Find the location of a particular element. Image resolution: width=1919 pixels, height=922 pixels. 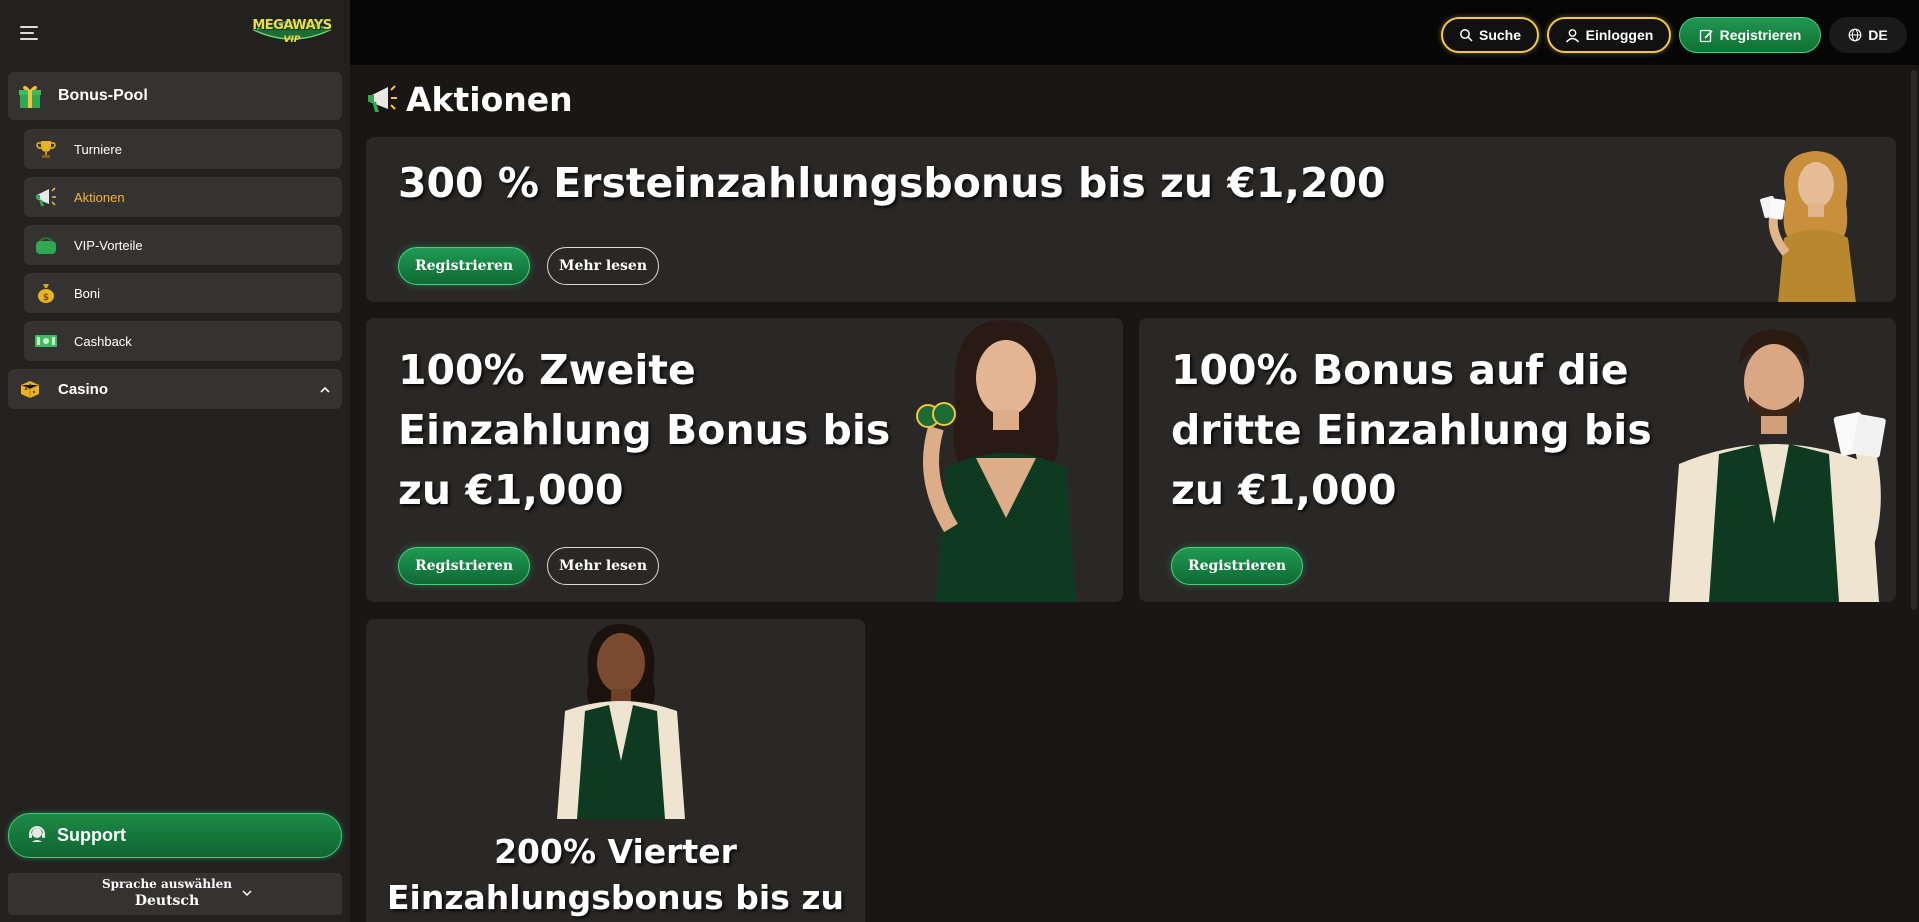

sidebar-item-label: Casino is located at coordinates (83, 389).